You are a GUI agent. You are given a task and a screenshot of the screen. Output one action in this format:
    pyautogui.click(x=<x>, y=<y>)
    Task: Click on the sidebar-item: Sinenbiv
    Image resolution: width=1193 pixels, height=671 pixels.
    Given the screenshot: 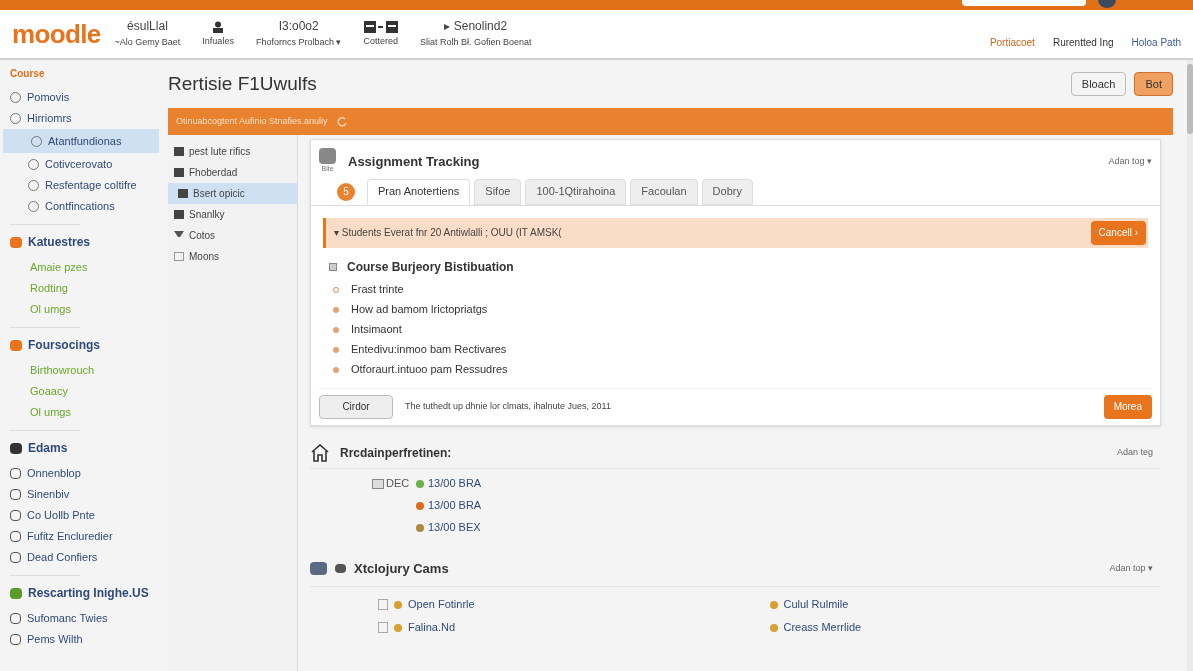 What is the action you would take?
    pyautogui.click(x=81, y=494)
    